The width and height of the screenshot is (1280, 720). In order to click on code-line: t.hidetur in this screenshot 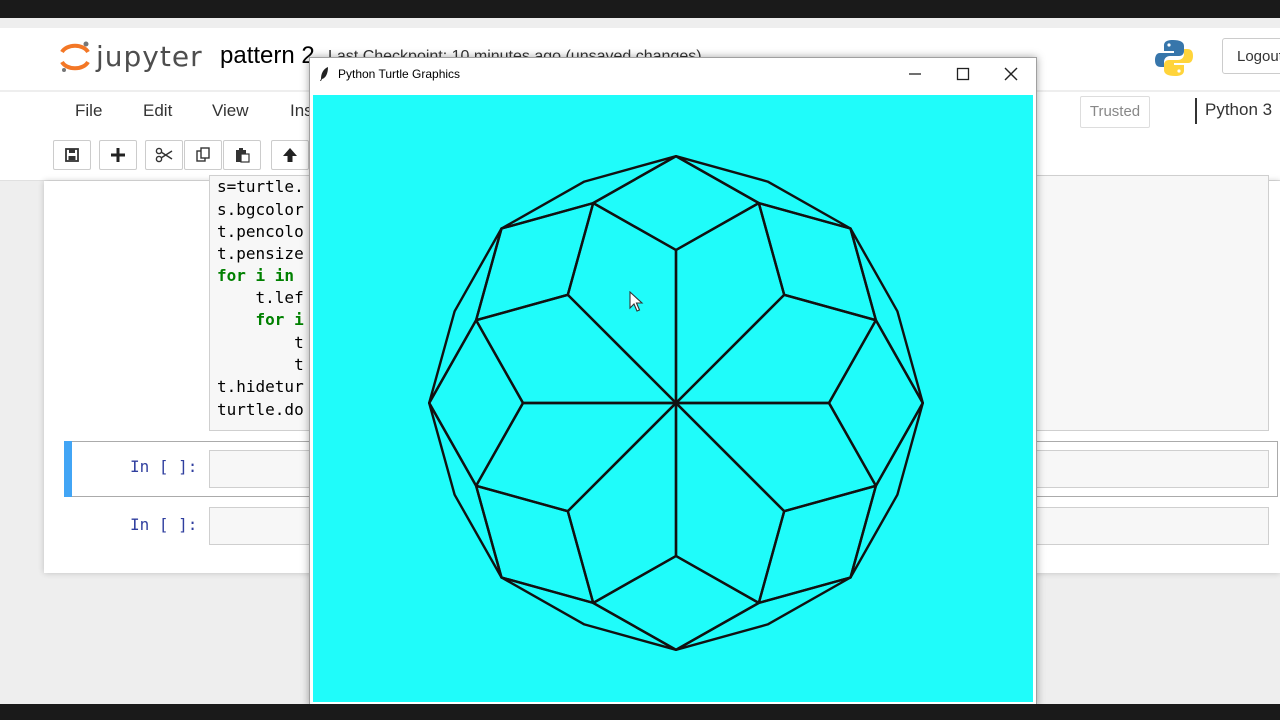, I will do `click(260, 386)`.